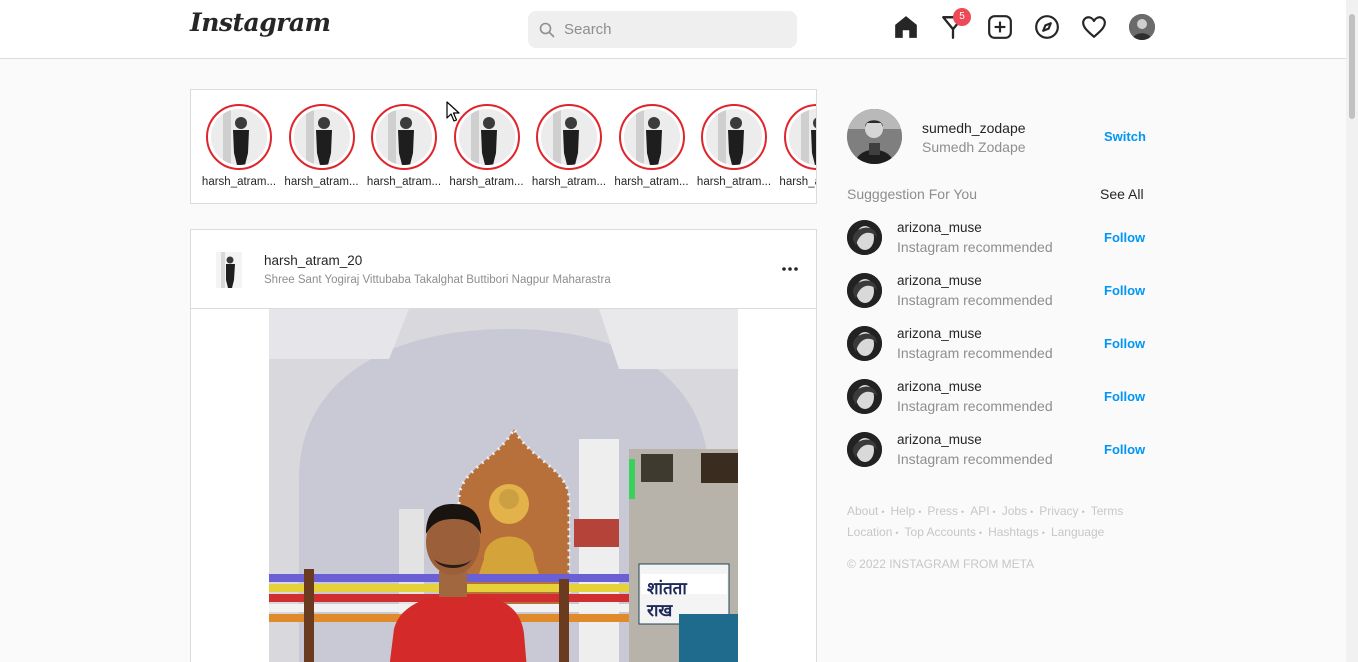 This screenshot has width=1358, height=662. What do you see at coordinates (667, 589) in the screenshot?
I see `svg-text: शांतता` at bounding box center [667, 589].